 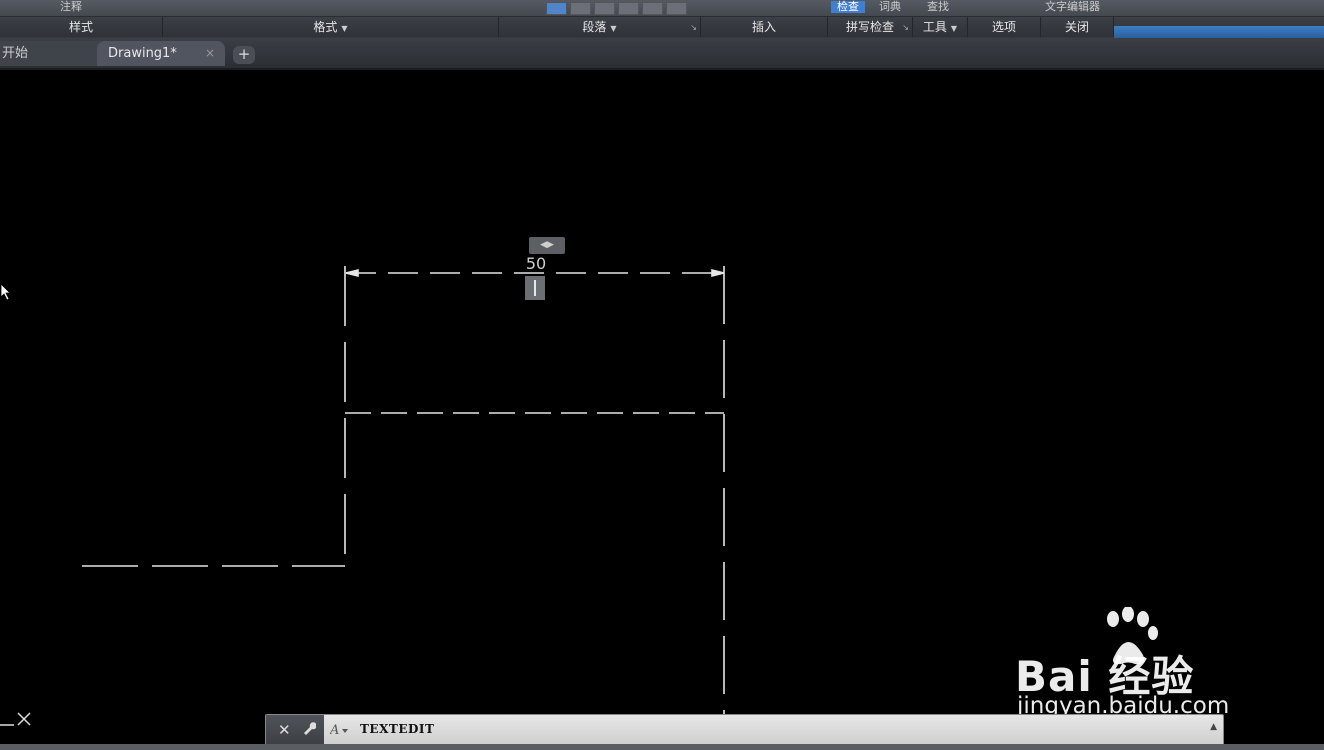 I want to click on baidu-jingyan-watermark: Bai 经验 jingyan.baidu.com, so click(x=1140, y=665).